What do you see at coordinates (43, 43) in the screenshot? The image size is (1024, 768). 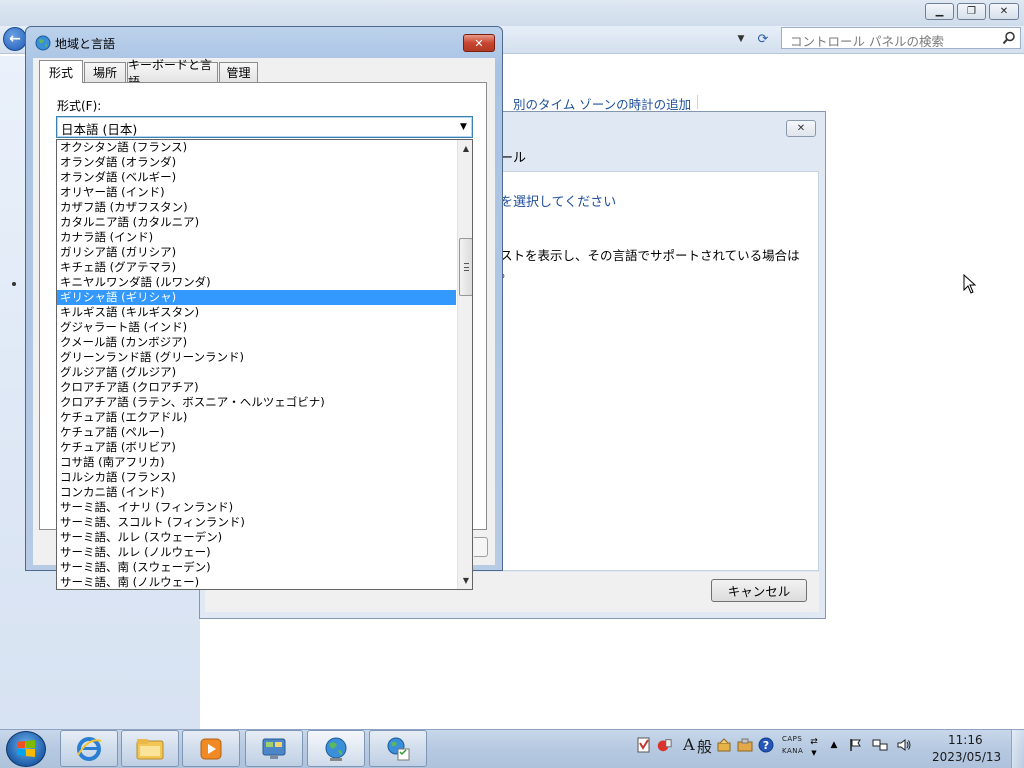 I see `globe-icon` at bounding box center [43, 43].